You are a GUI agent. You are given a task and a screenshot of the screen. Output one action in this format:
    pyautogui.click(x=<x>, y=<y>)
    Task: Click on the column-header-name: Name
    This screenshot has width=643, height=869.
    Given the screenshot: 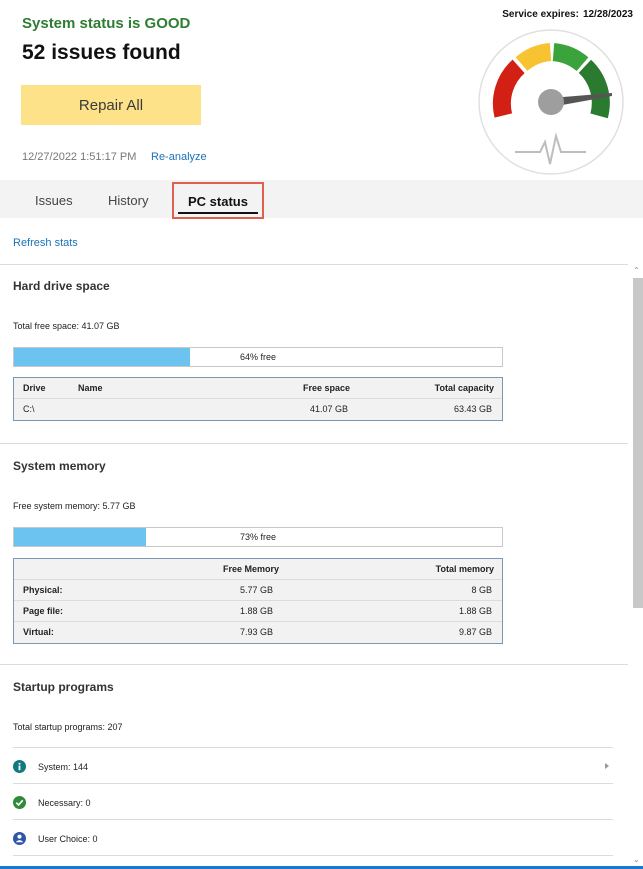 What is the action you would take?
    pyautogui.click(x=90, y=388)
    